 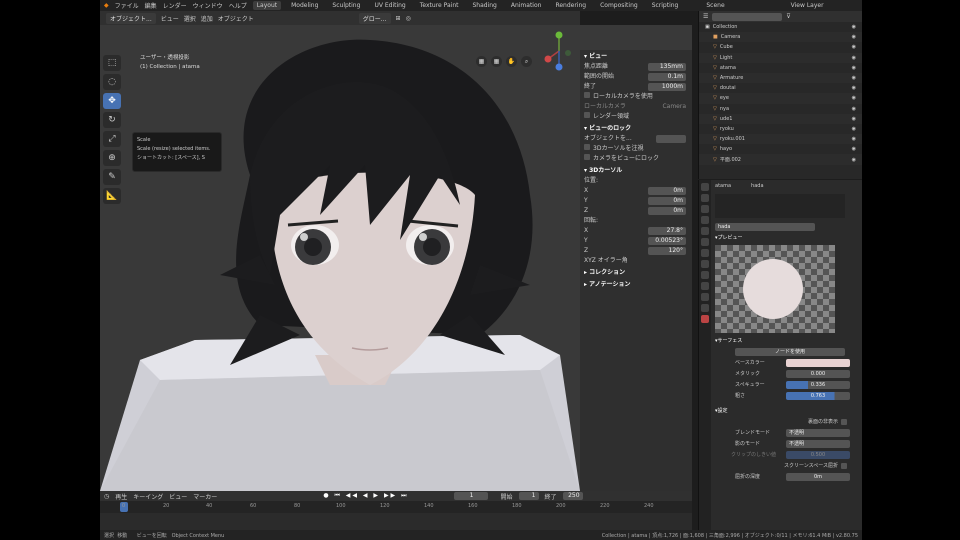 I want to click on menu-window: ウィンドウ, so click(x=208, y=5).